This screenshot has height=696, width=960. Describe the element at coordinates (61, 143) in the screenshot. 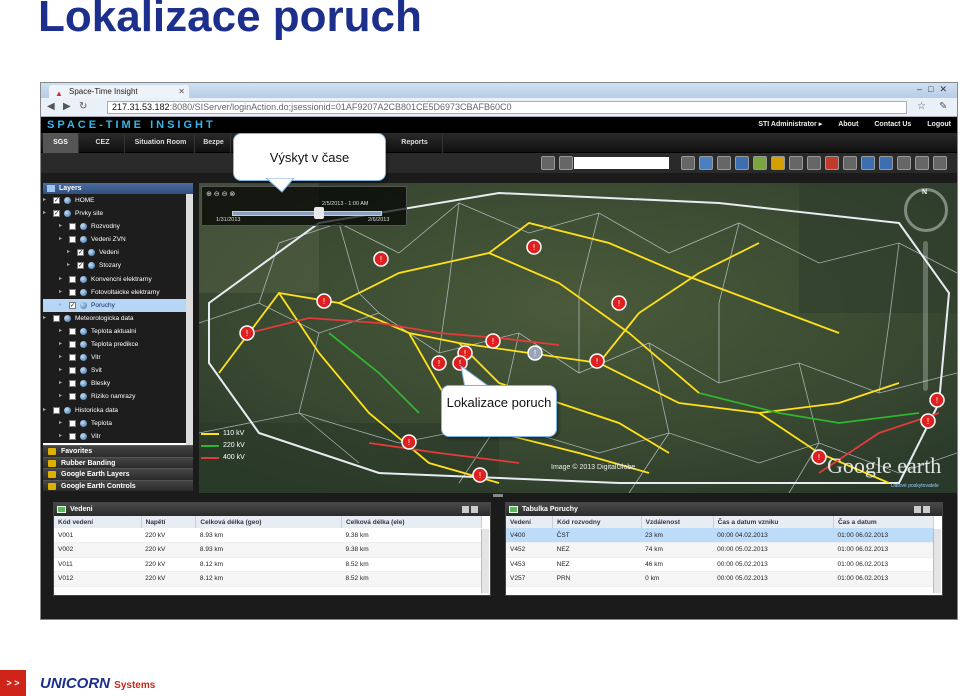

I see `menu-sgs: SGS` at that location.